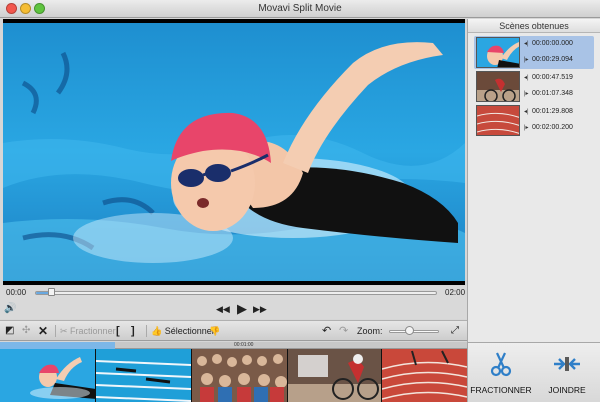 The image size is (600, 402). I want to click on playback-controls: 🔊 ◀◀ ▶ ▶▶, so click(233, 309).